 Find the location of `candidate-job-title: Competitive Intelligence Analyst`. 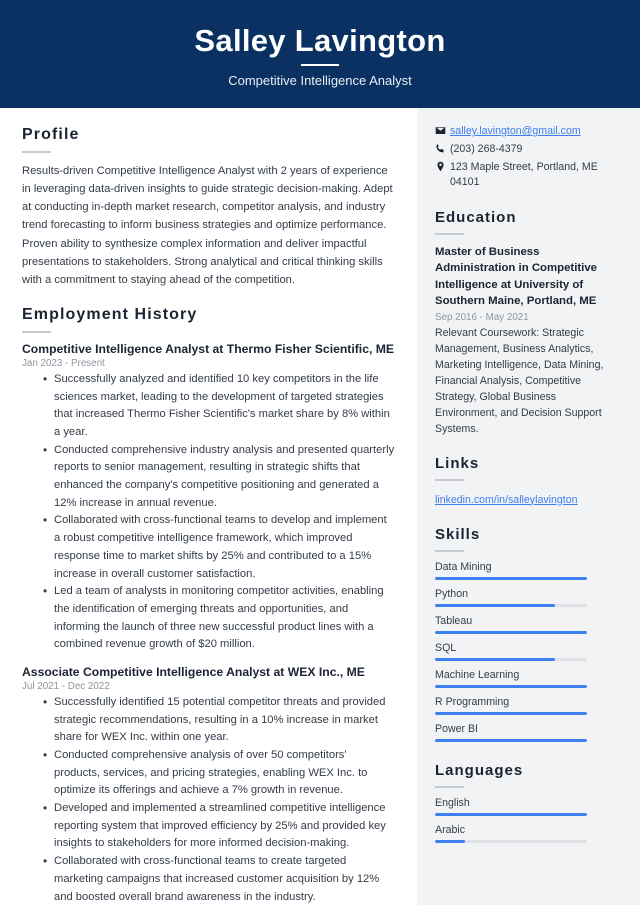

candidate-job-title: Competitive Intelligence Analyst is located at coordinates (320, 81).